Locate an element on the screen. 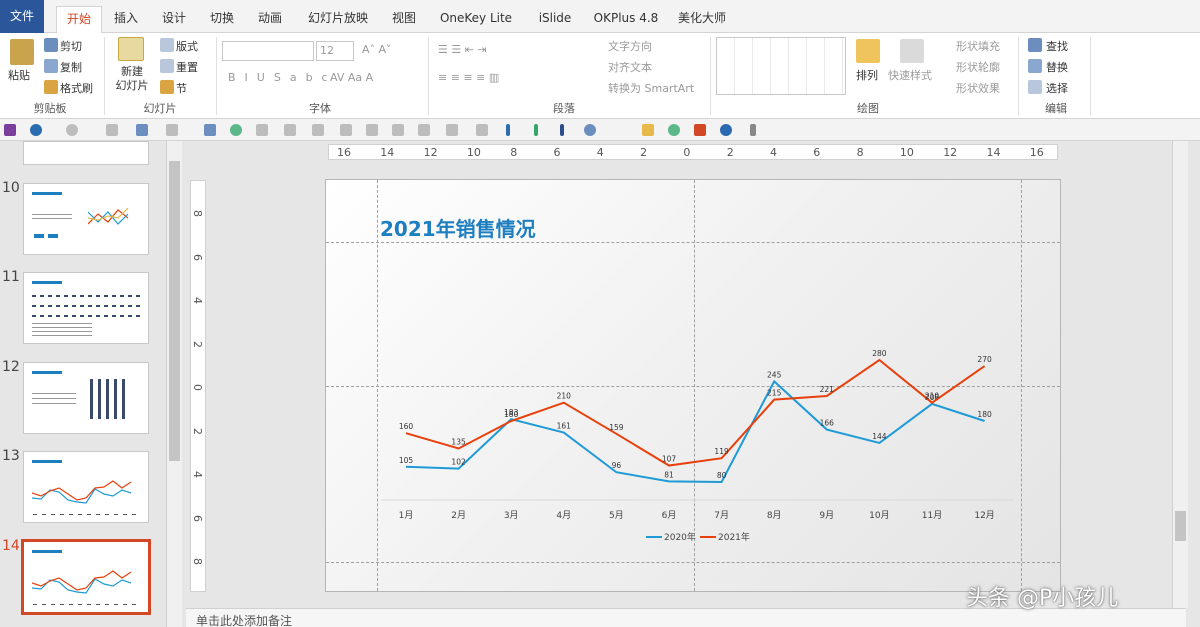 The width and height of the screenshot is (1200, 627). copy-icon is located at coordinates (51, 66).